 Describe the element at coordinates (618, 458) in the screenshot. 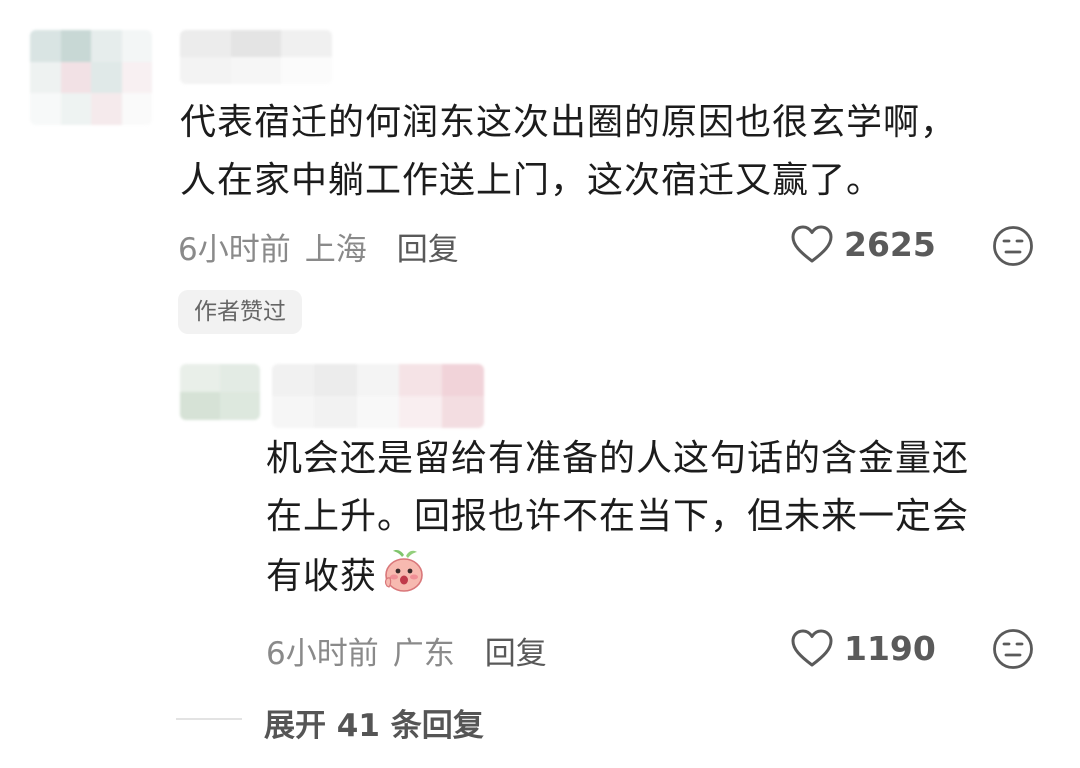

I see `comment-line: 机会还是留给有准备的人这句话的含金量还` at that location.